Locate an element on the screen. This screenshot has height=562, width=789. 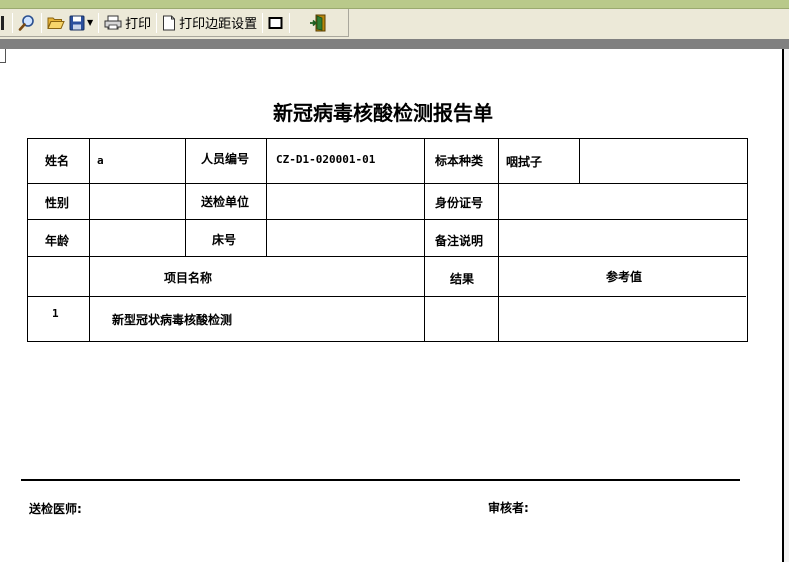
zoom-button is located at coordinates (27, 23).